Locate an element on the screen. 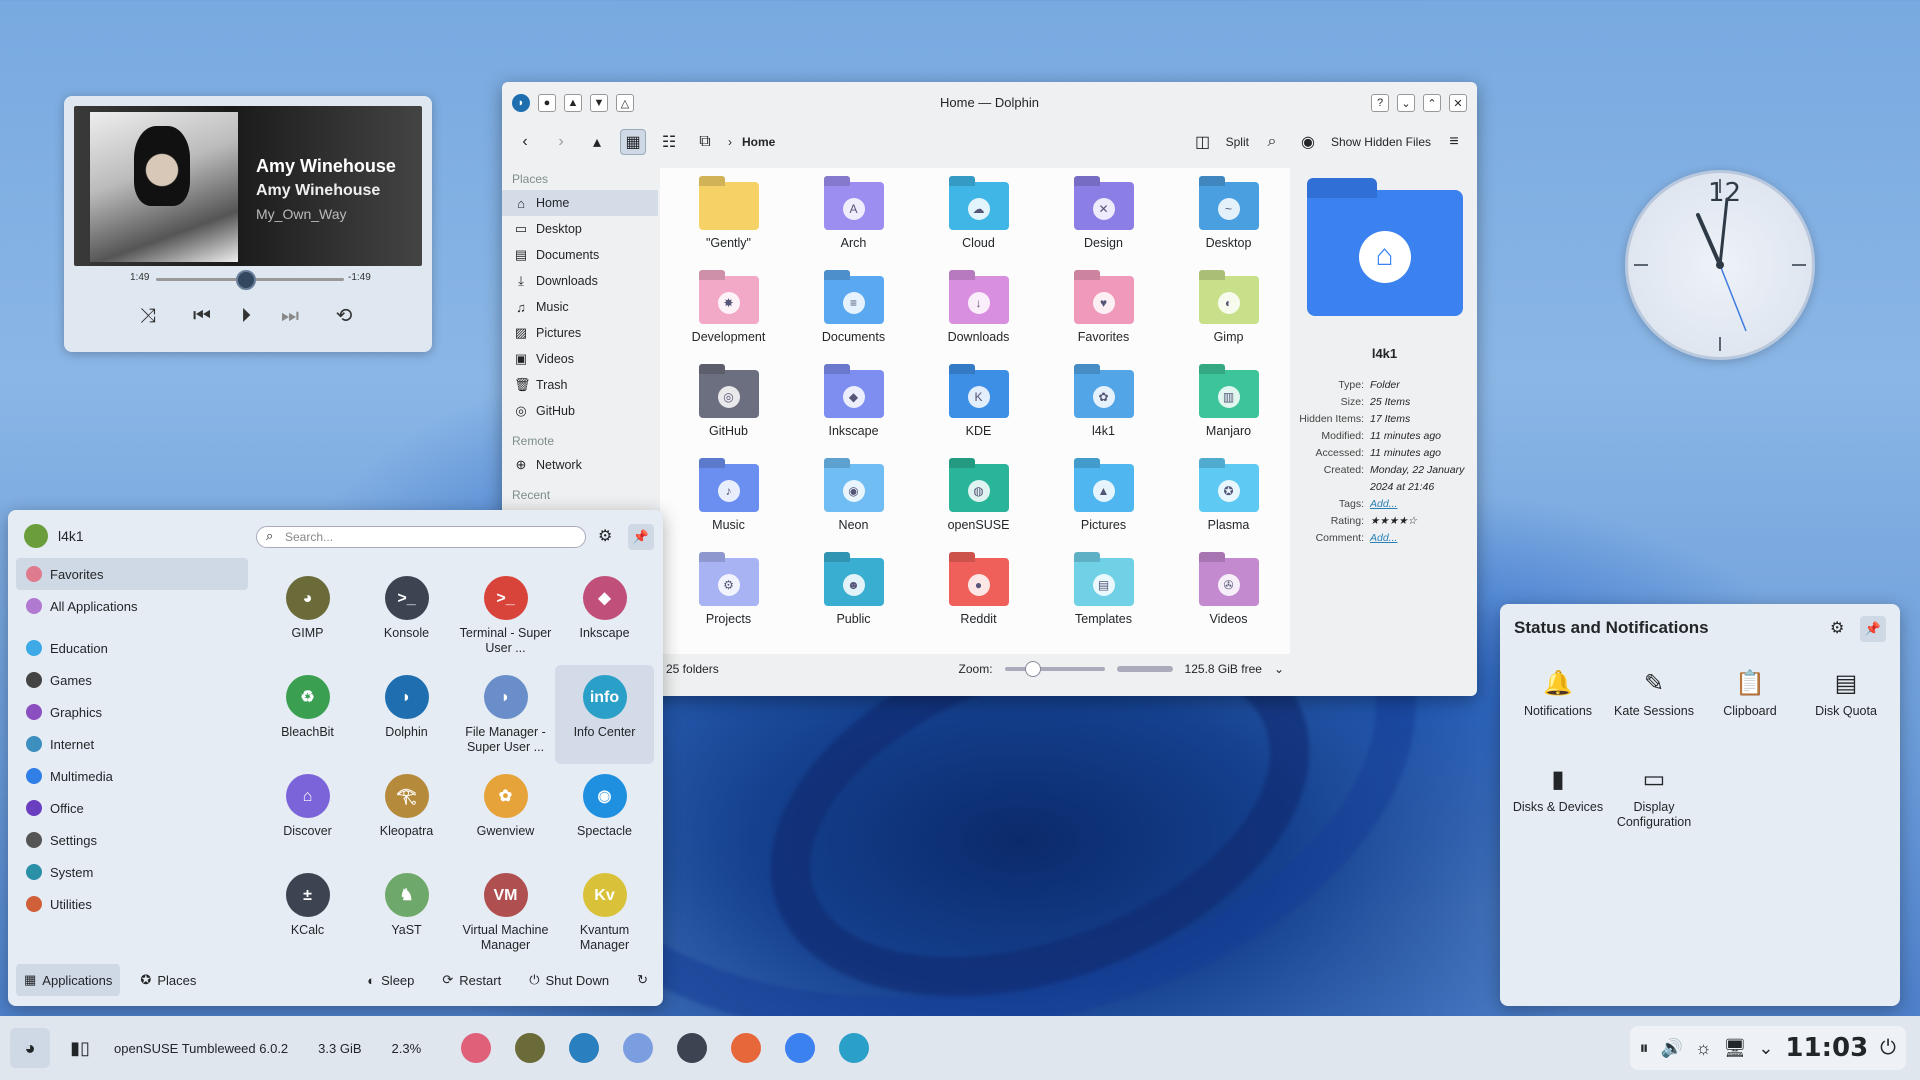  up-icon: ▴ is located at coordinates (597, 142).